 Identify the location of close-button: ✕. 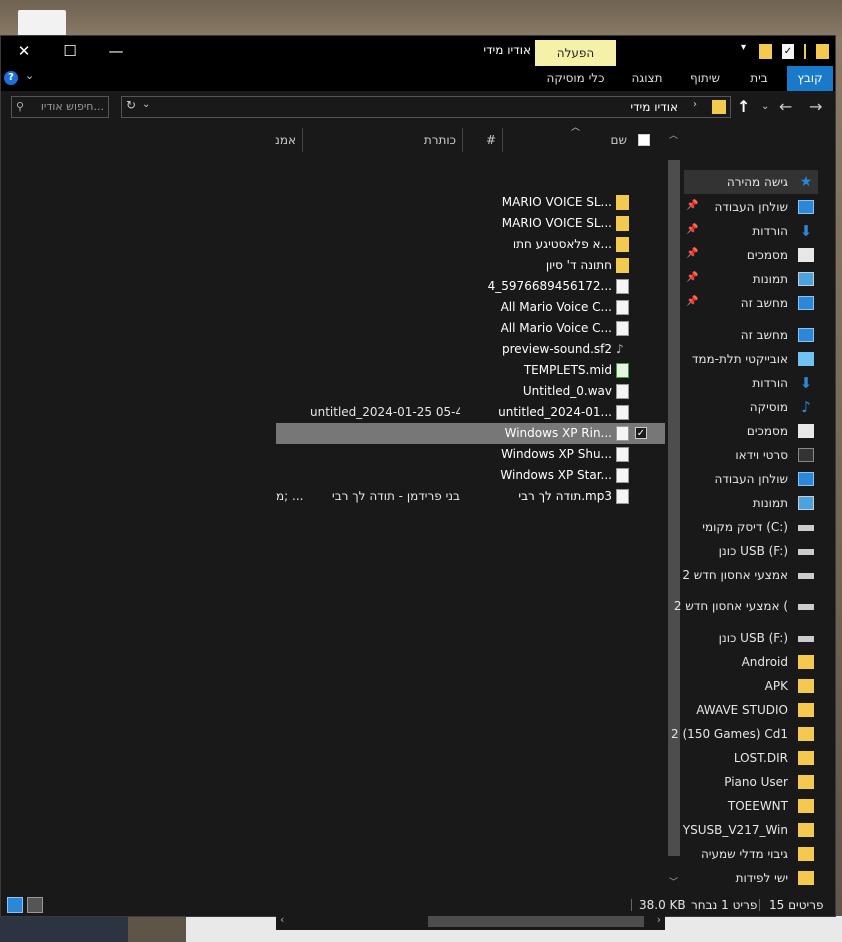
(24, 51).